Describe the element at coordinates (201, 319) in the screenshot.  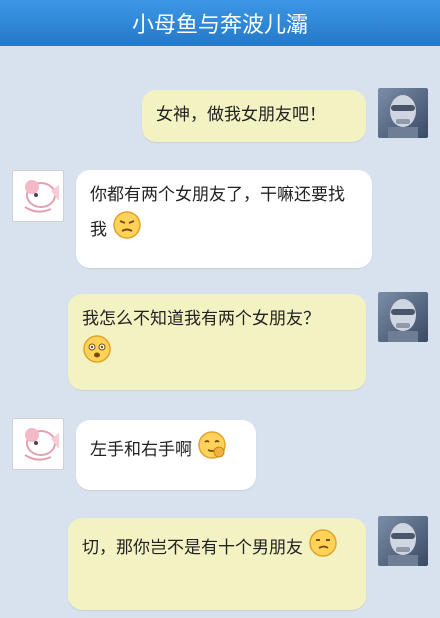
I see `message-text: 我怎么不知道我有两个女朋友？` at that location.